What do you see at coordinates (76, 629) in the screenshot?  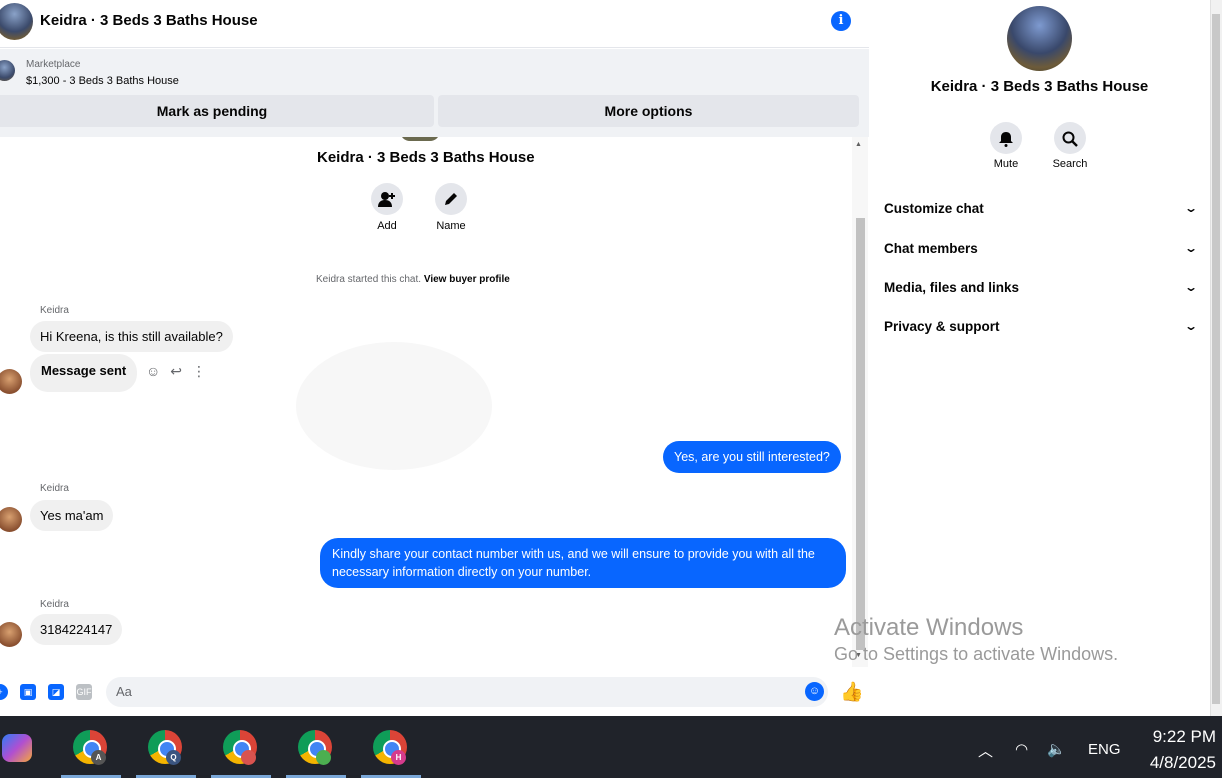 I see `incoming-message: 3184224147` at bounding box center [76, 629].